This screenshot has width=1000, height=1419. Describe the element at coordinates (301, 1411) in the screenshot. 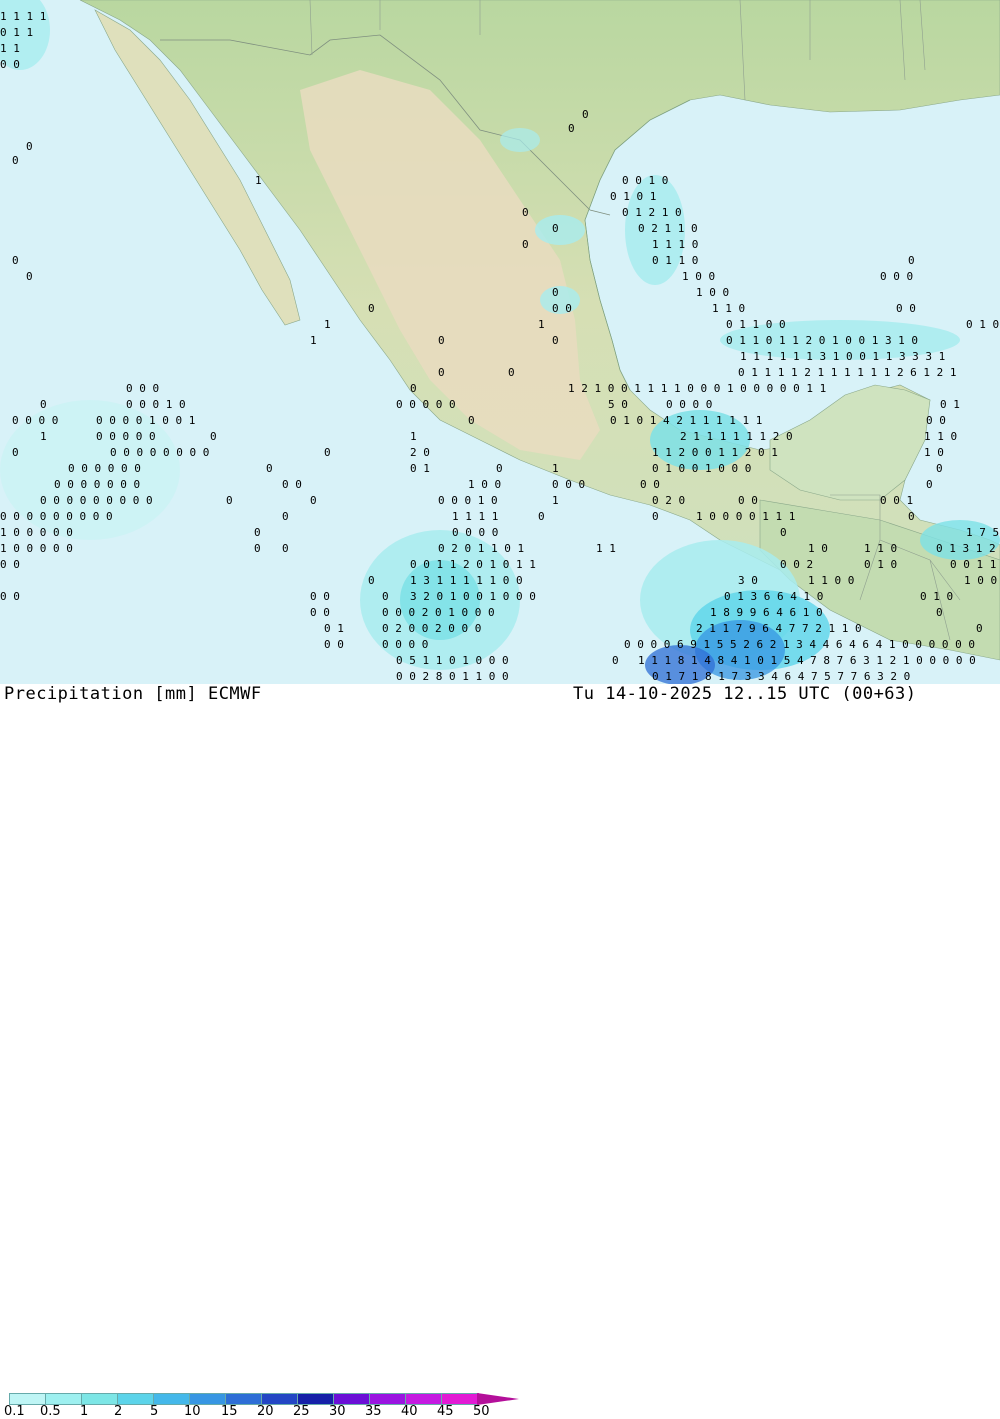

I see `legend-tick-8: 25` at that location.